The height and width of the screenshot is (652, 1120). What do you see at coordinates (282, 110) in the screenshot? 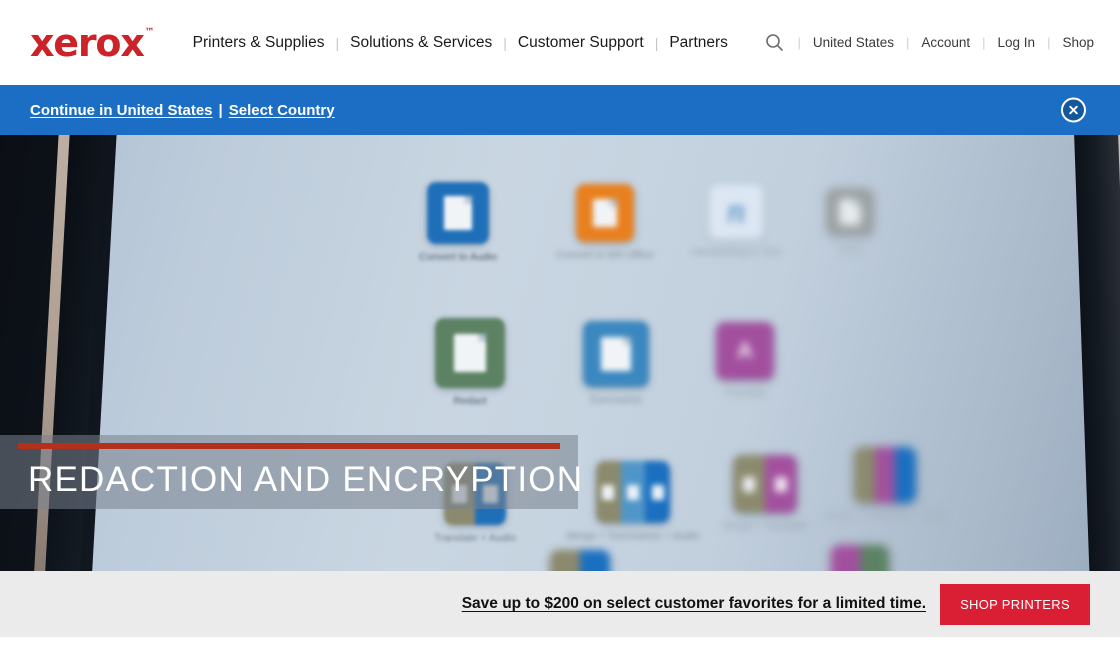
I see `select-country-link: Select Country` at bounding box center [282, 110].